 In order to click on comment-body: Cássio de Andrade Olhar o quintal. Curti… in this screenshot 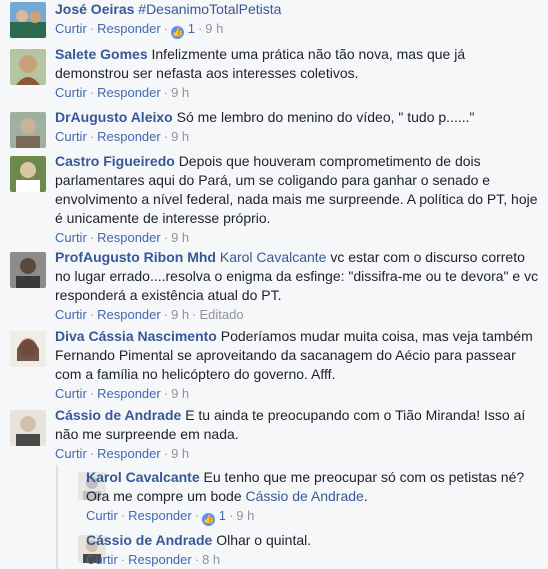, I will do `click(313, 550)`.